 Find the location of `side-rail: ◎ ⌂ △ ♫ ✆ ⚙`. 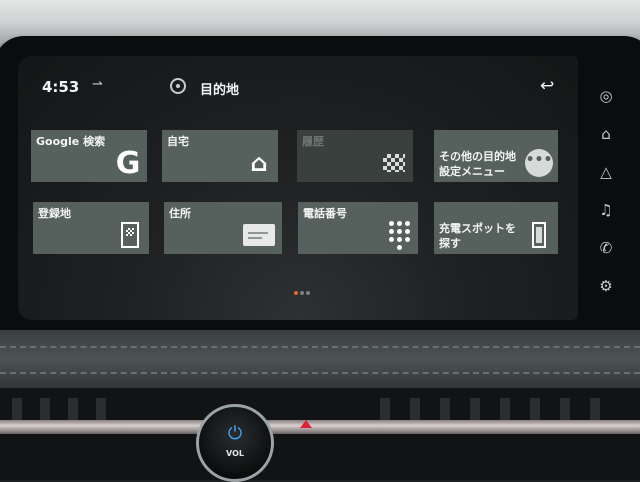

side-rail: ◎ ⌂ △ ♫ ✆ ⚙ is located at coordinates (606, 188).